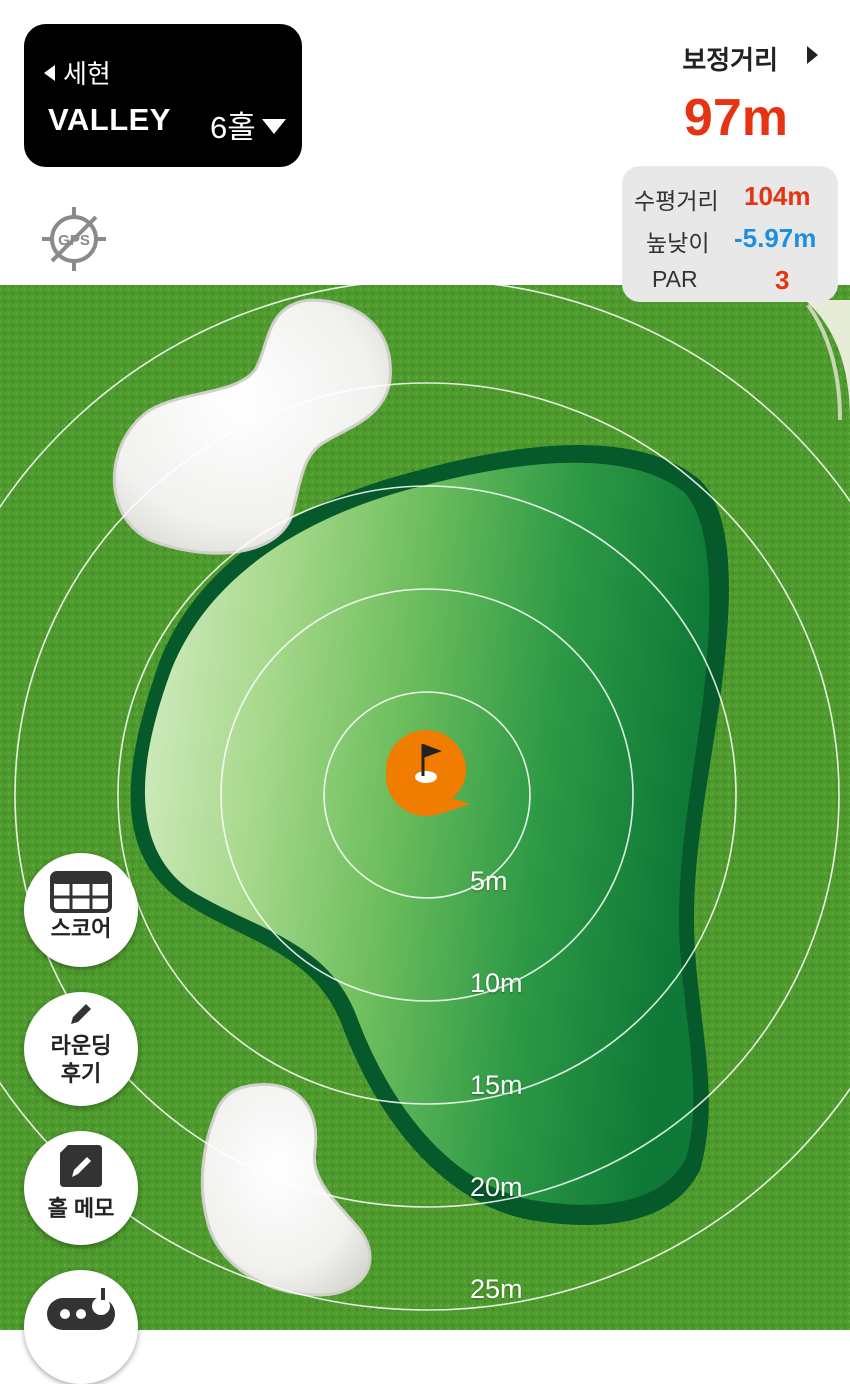 Image resolution: width=850 pixels, height=1384 pixels. Describe the element at coordinates (496, 1187) in the screenshot. I see `ring-label-20m: 20m` at that location.